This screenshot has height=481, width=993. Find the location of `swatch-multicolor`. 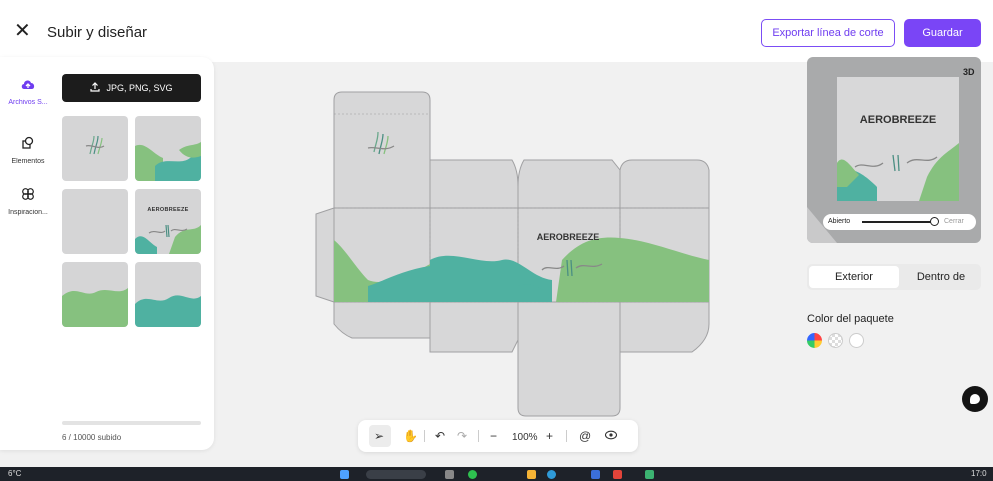

swatch-multicolor is located at coordinates (814, 340).